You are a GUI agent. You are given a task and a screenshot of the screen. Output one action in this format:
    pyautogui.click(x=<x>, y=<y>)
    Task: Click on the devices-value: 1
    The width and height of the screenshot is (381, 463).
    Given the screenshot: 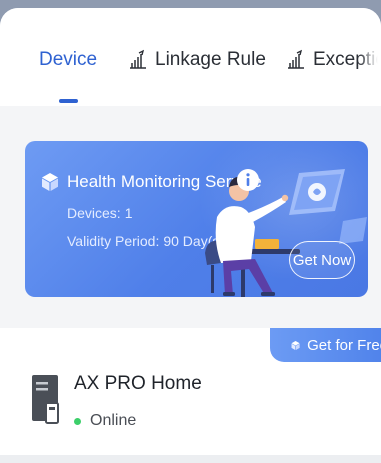 What is the action you would take?
    pyautogui.click(x=128, y=213)
    